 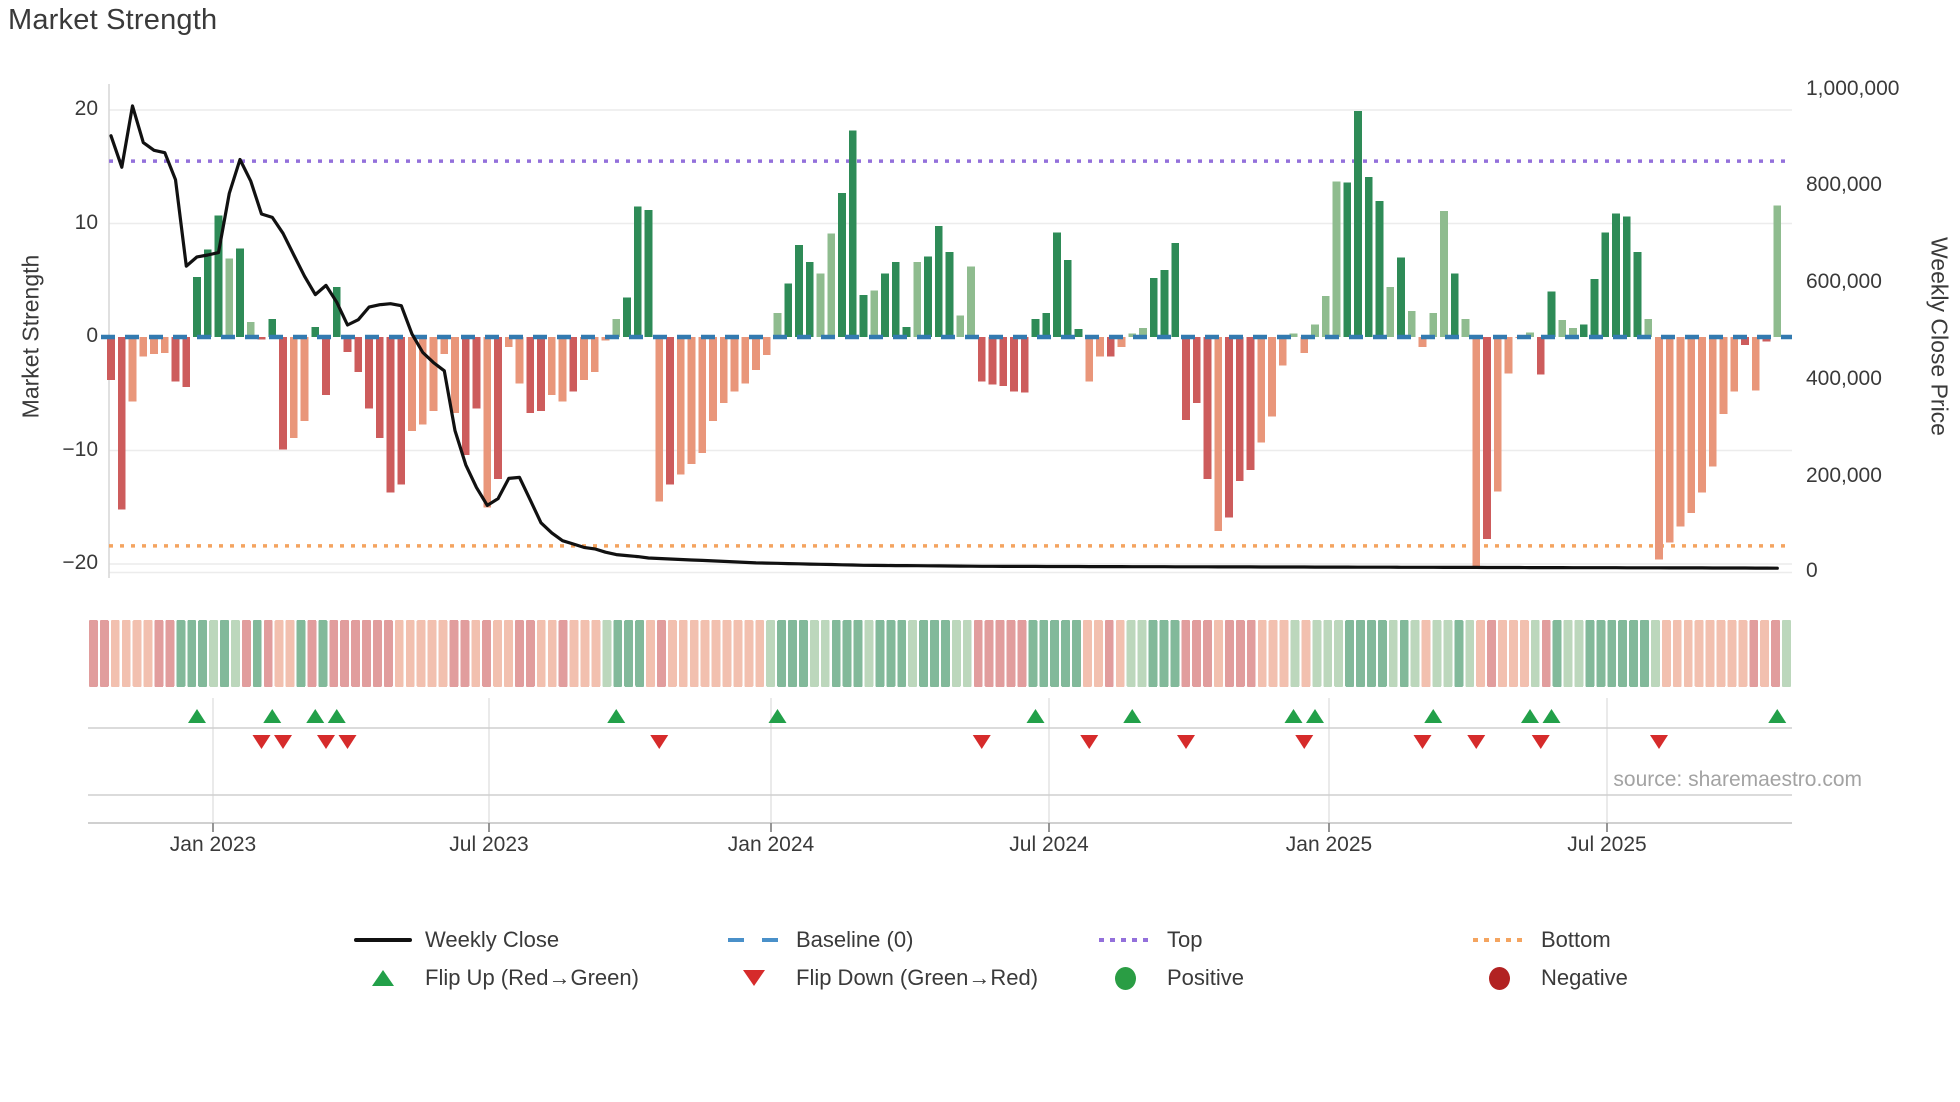 I want to click on flip-markers-panel, so click(x=940, y=760).